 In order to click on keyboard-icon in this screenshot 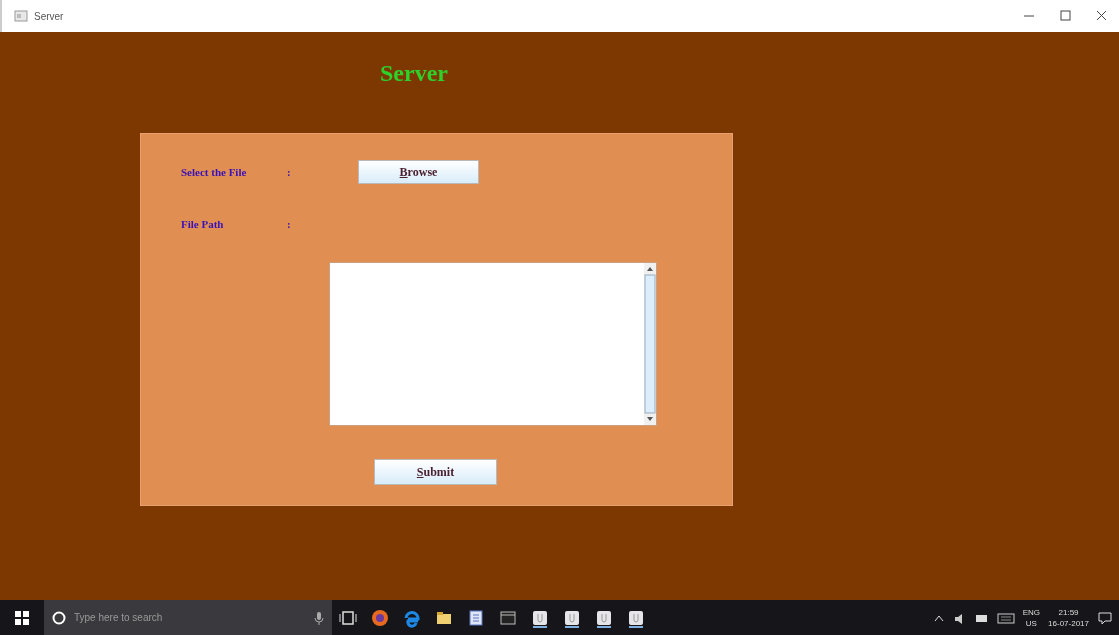, I will do `click(1005, 617)`.